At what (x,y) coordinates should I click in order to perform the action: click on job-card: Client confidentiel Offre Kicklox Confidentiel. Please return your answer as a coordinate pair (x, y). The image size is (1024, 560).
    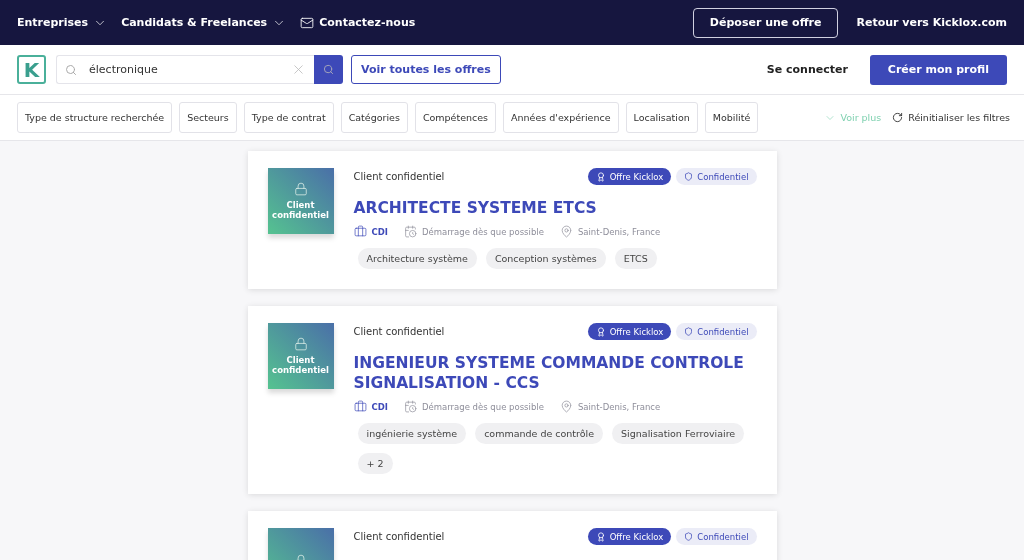
    Looking at the image, I should click on (512, 535).